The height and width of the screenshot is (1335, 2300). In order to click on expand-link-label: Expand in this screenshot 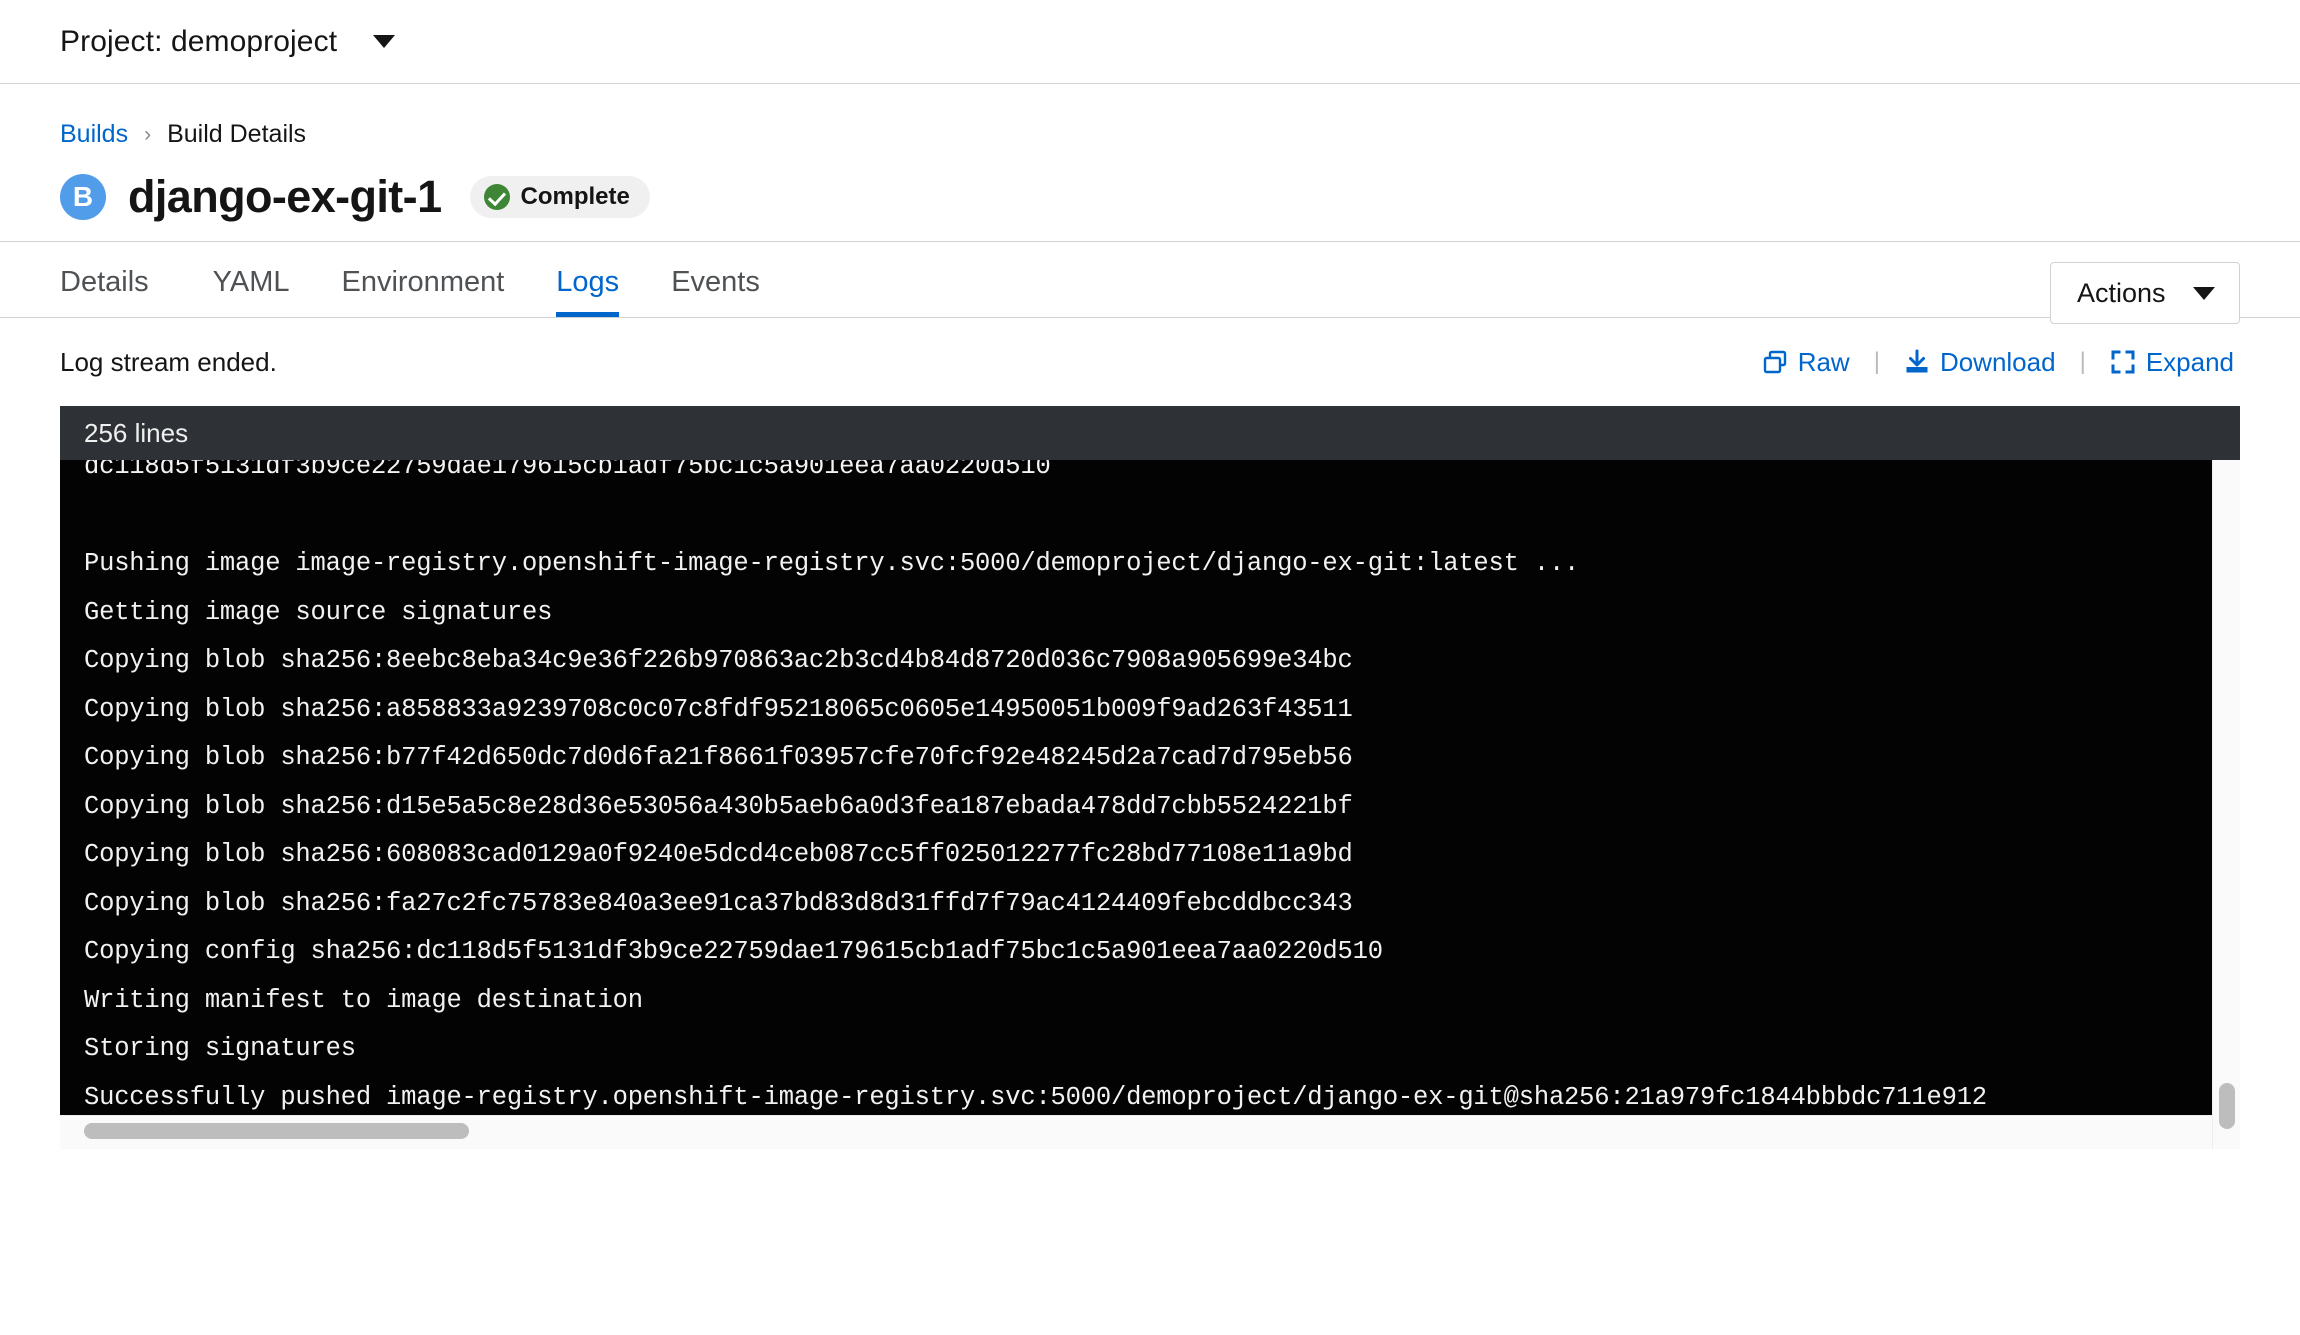, I will do `click(2189, 361)`.